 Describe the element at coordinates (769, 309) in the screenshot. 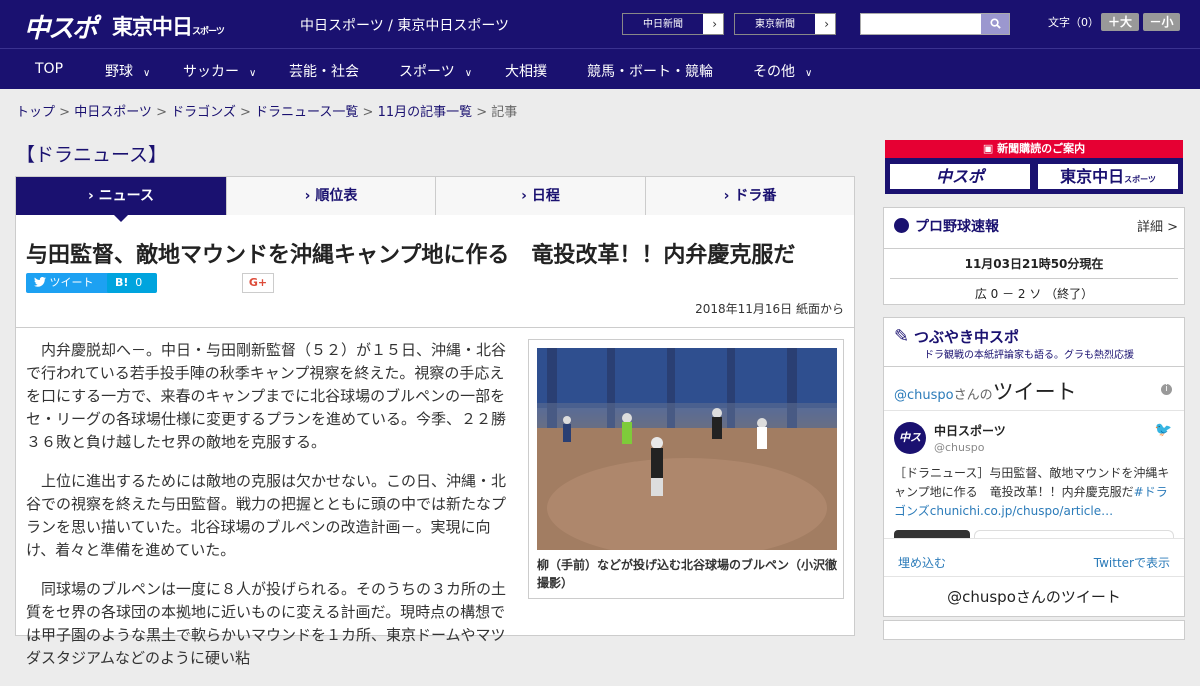

I see `article-date: 2018年11月16日 紙面から` at that location.